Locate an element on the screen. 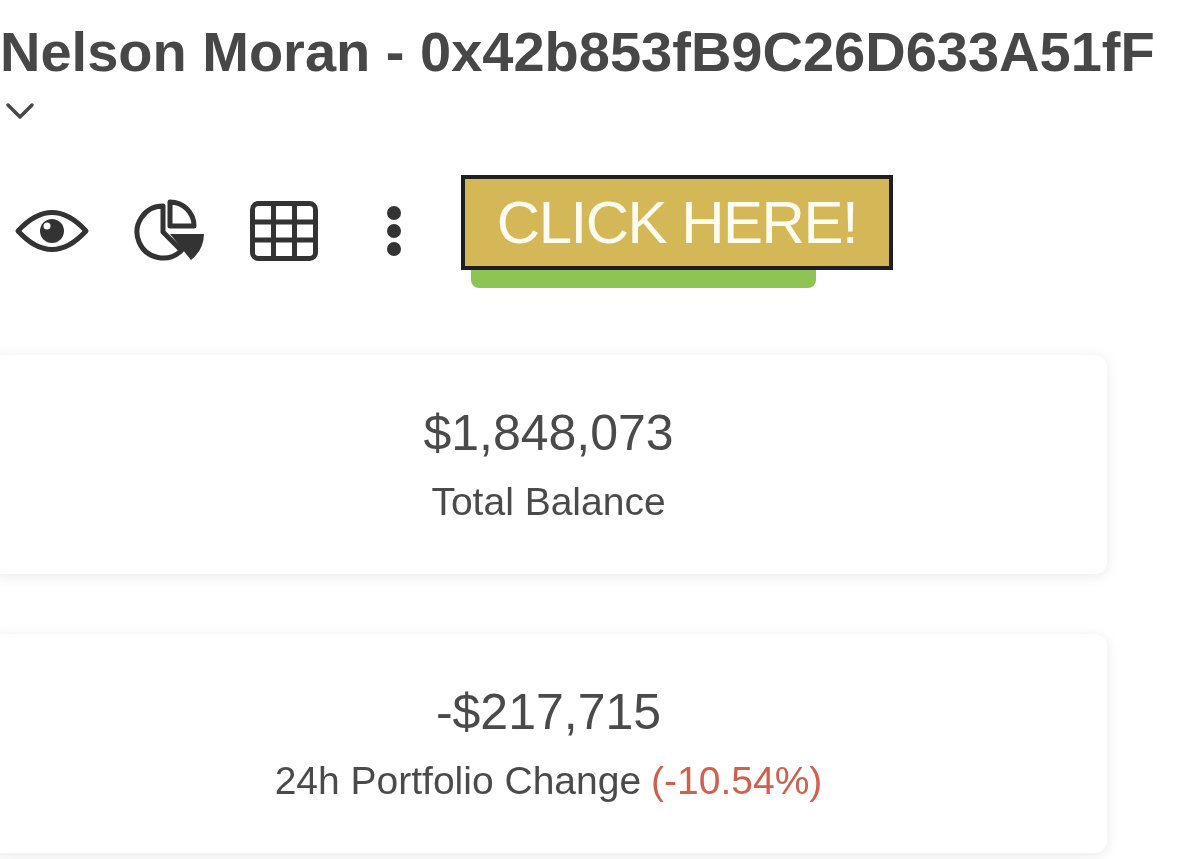 The width and height of the screenshot is (1200, 859). stat-value: $1,848,073 is located at coordinates (548, 433).